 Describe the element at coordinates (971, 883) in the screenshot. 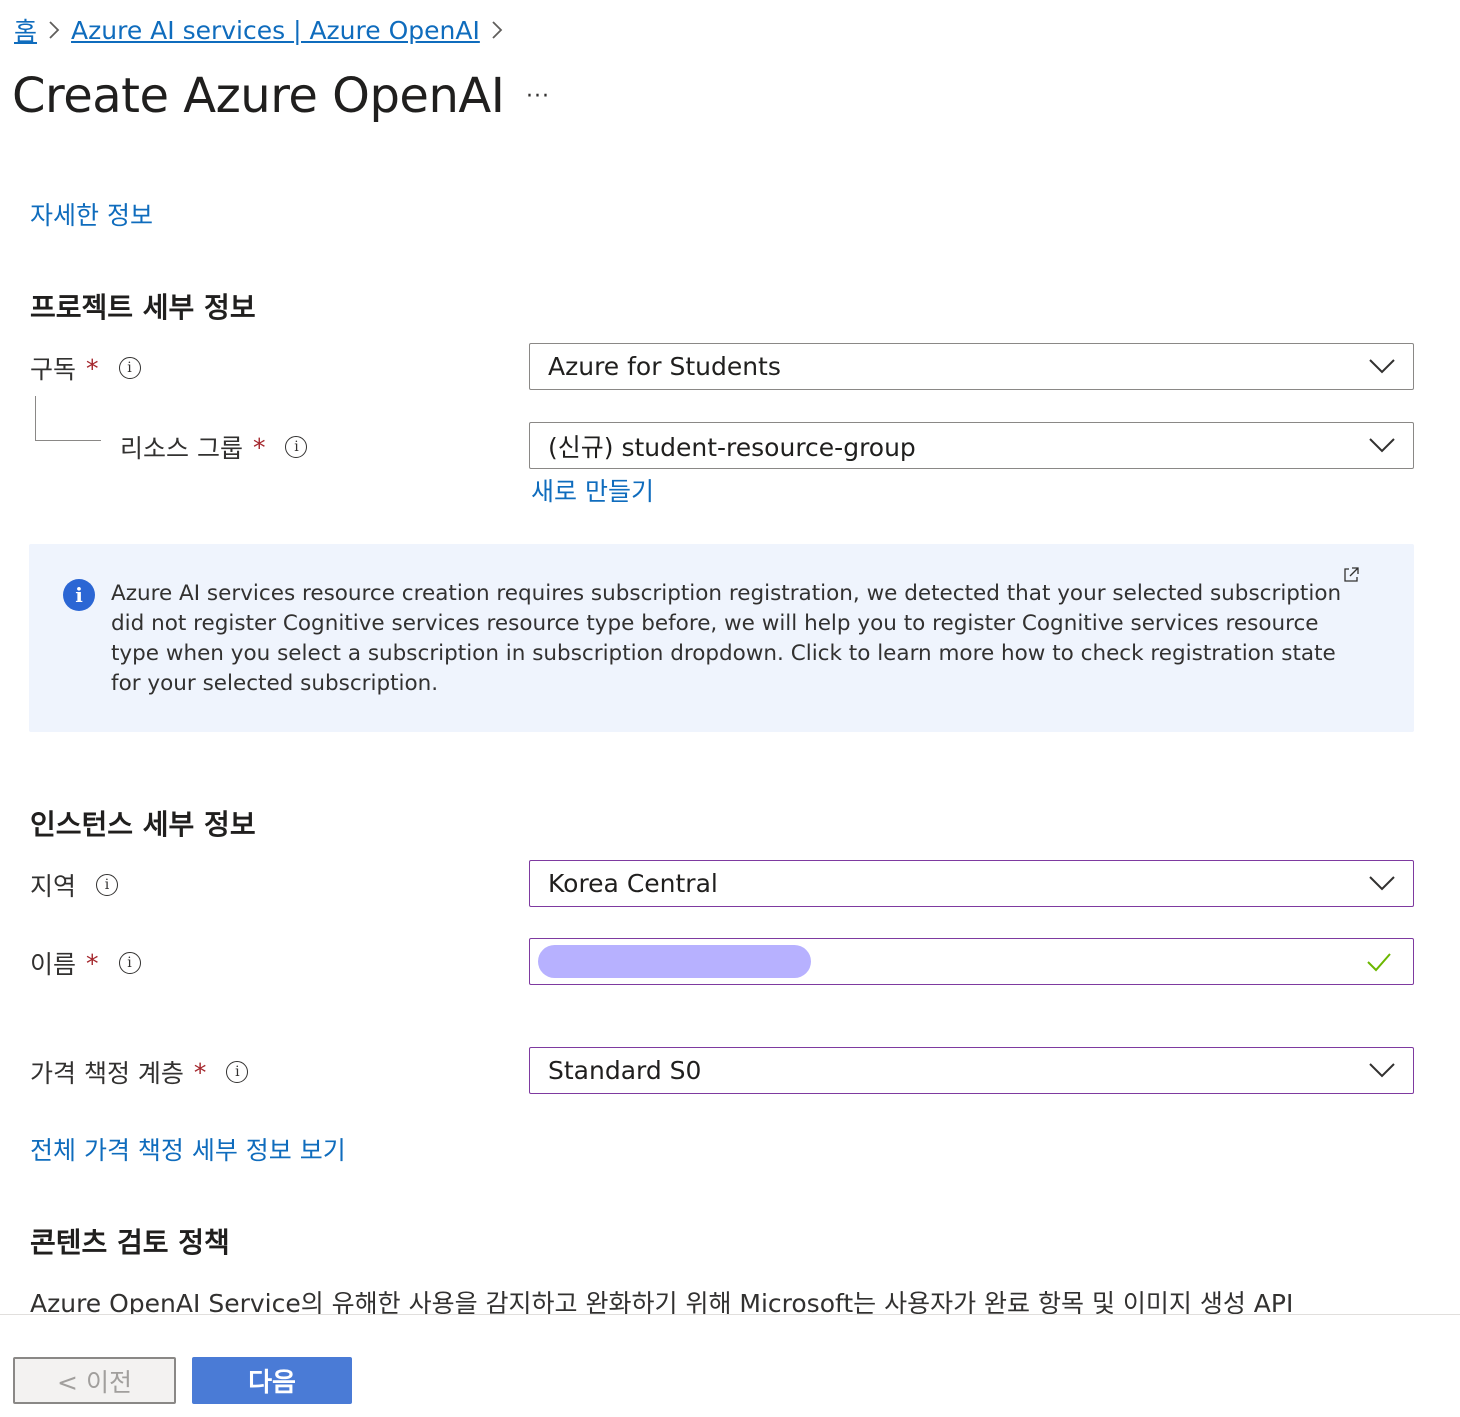

I see `region-dropdown: Korea Central` at that location.